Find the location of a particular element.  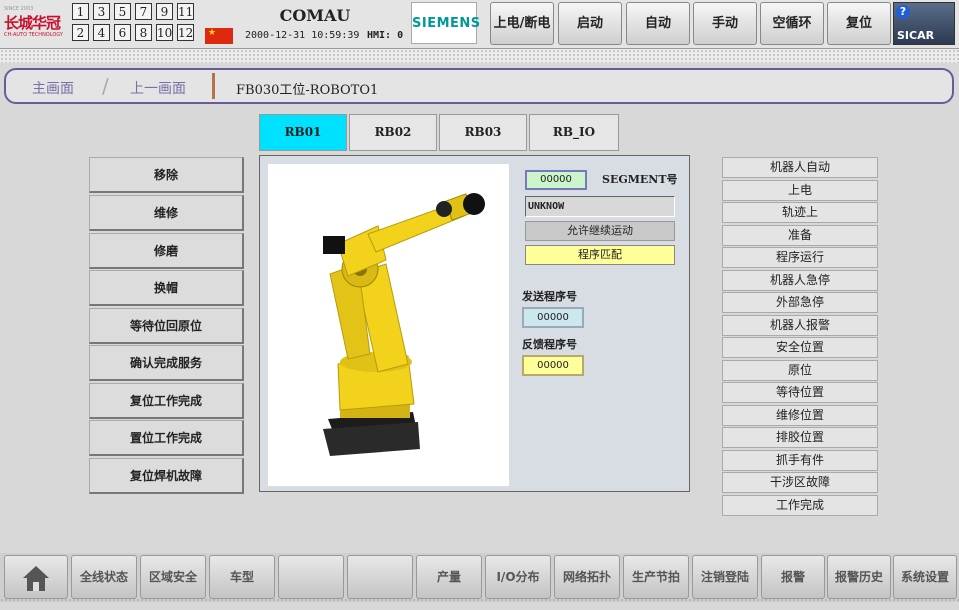

station-11: 11 is located at coordinates (185, 11).